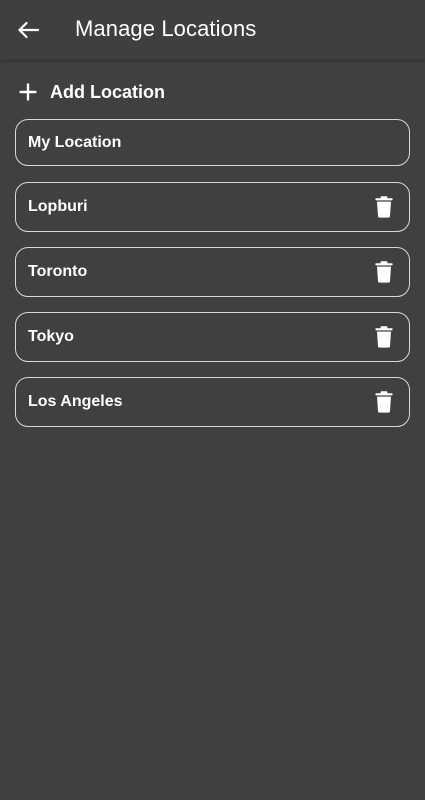 Image resolution: width=425 pixels, height=800 pixels. I want to click on location-name: Toronto, so click(58, 271).